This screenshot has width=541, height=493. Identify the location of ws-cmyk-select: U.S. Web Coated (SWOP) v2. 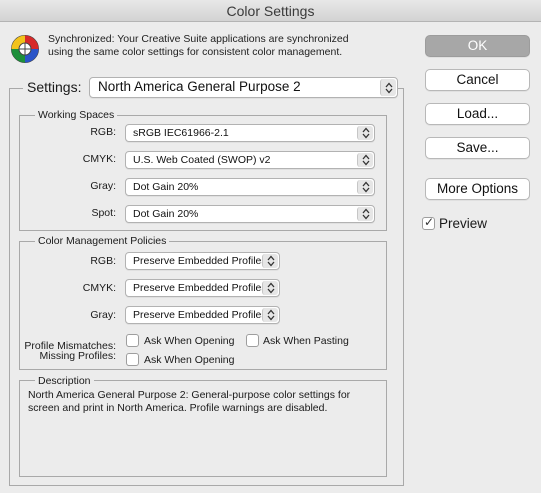
(250, 160).